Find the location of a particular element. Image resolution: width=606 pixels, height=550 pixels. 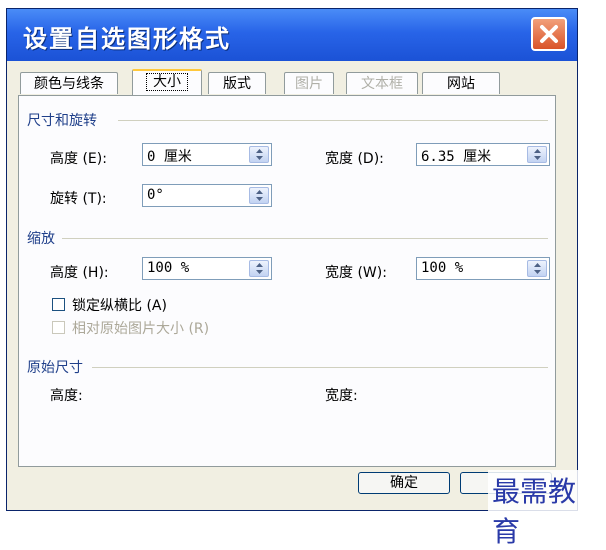

tab-picture: 图片 is located at coordinates (309, 83).